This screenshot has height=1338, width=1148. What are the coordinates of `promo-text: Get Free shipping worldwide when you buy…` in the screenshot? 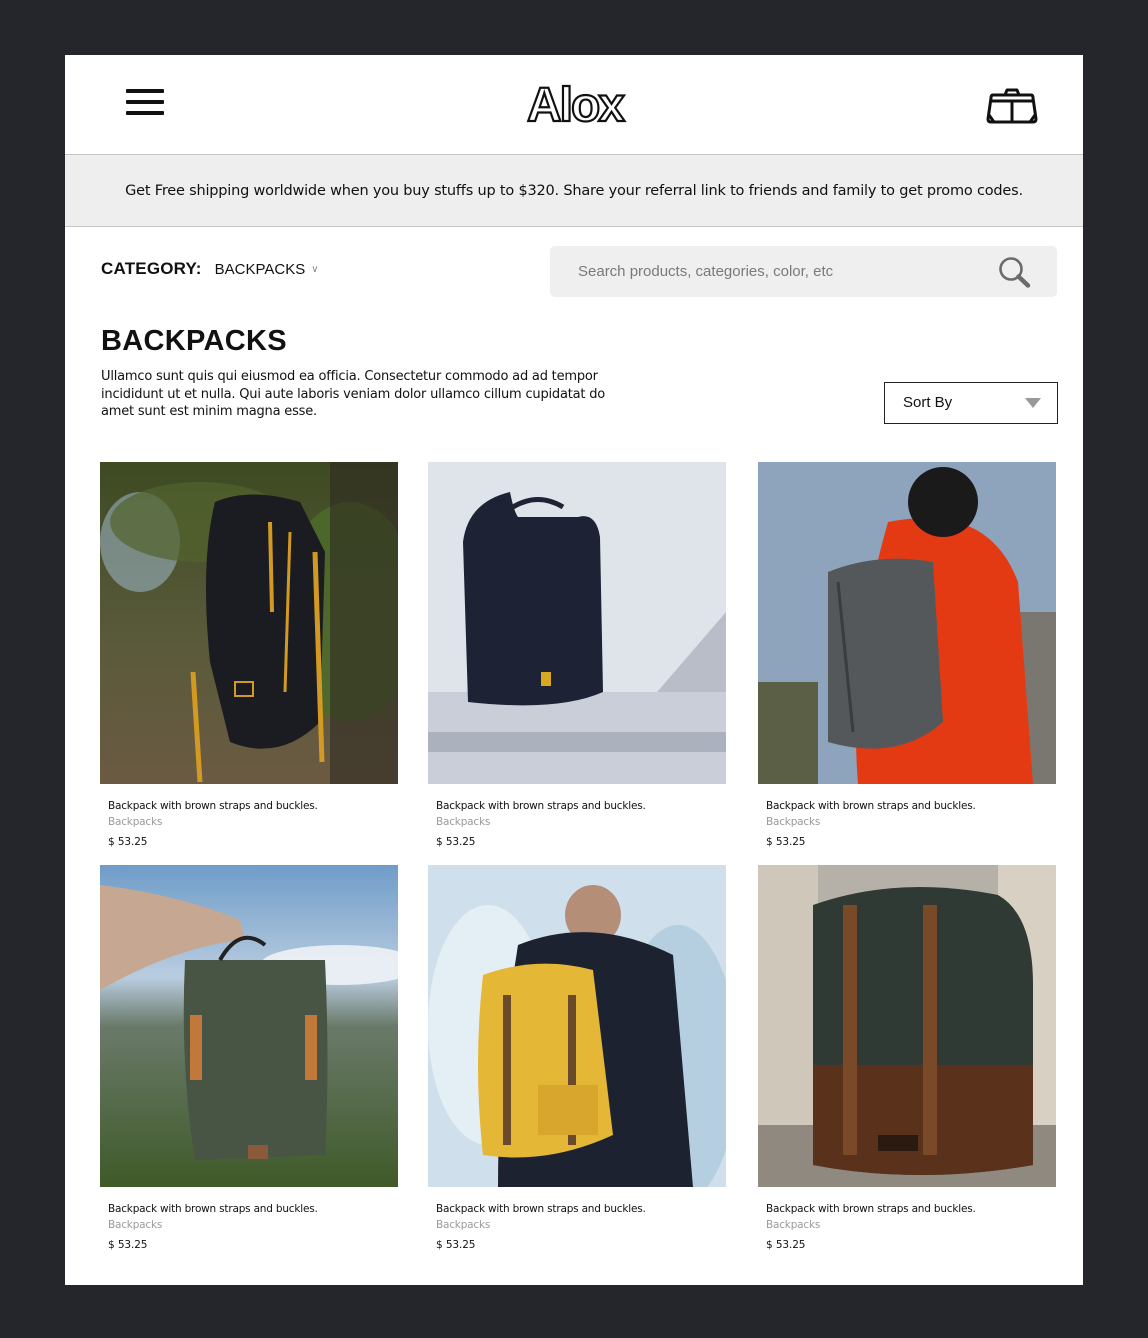 It's located at (574, 190).